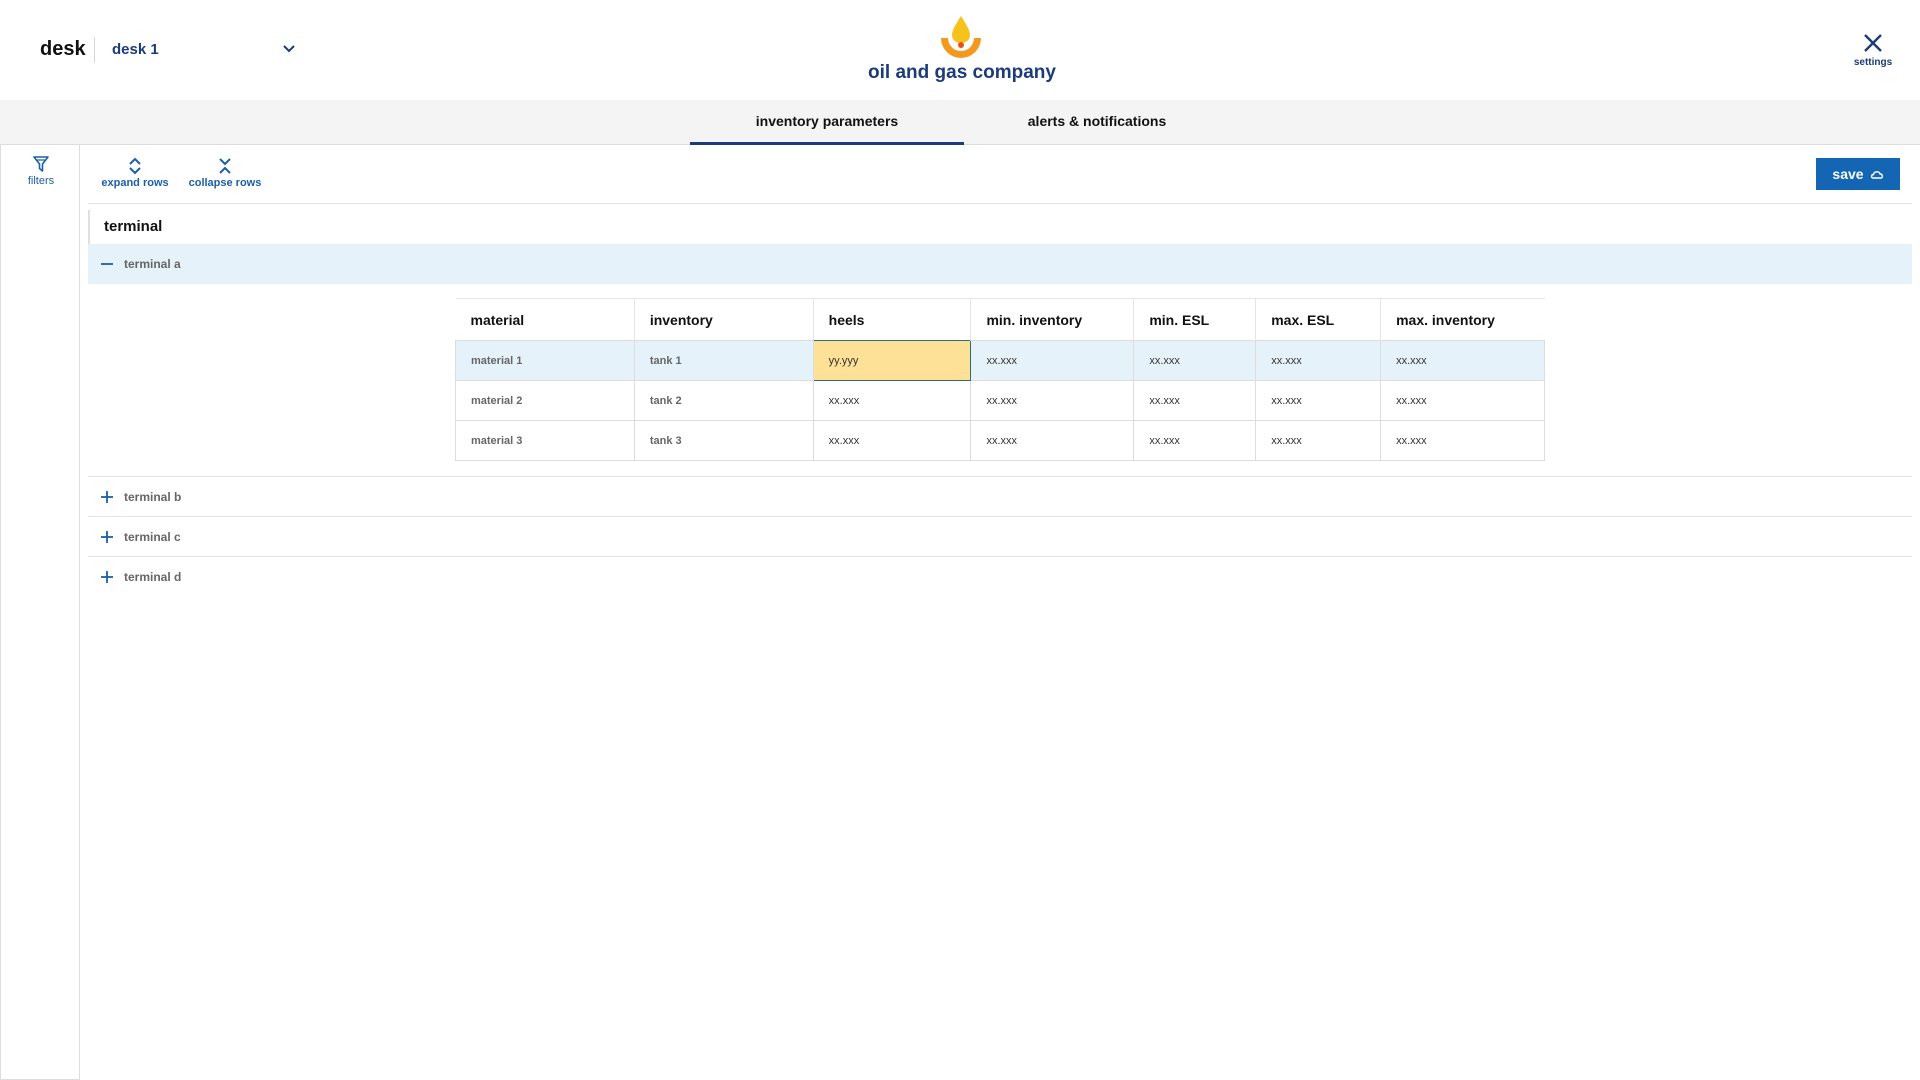 Image resolution: width=1920 pixels, height=1080 pixels. I want to click on save-button: save, so click(1858, 174).